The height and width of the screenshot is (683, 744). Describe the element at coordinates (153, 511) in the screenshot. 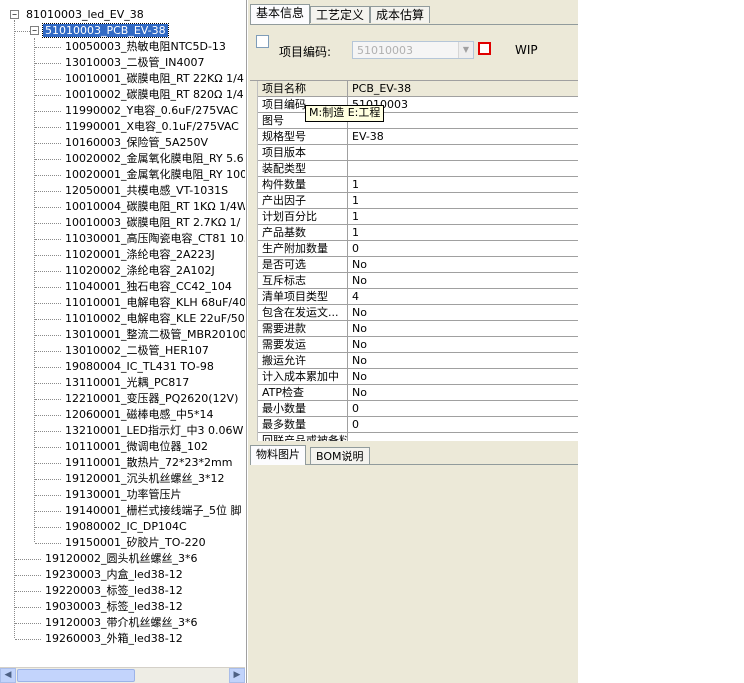

I see `tree-node-child: 19140001_栅栏式接线端子_5位 脚` at that location.